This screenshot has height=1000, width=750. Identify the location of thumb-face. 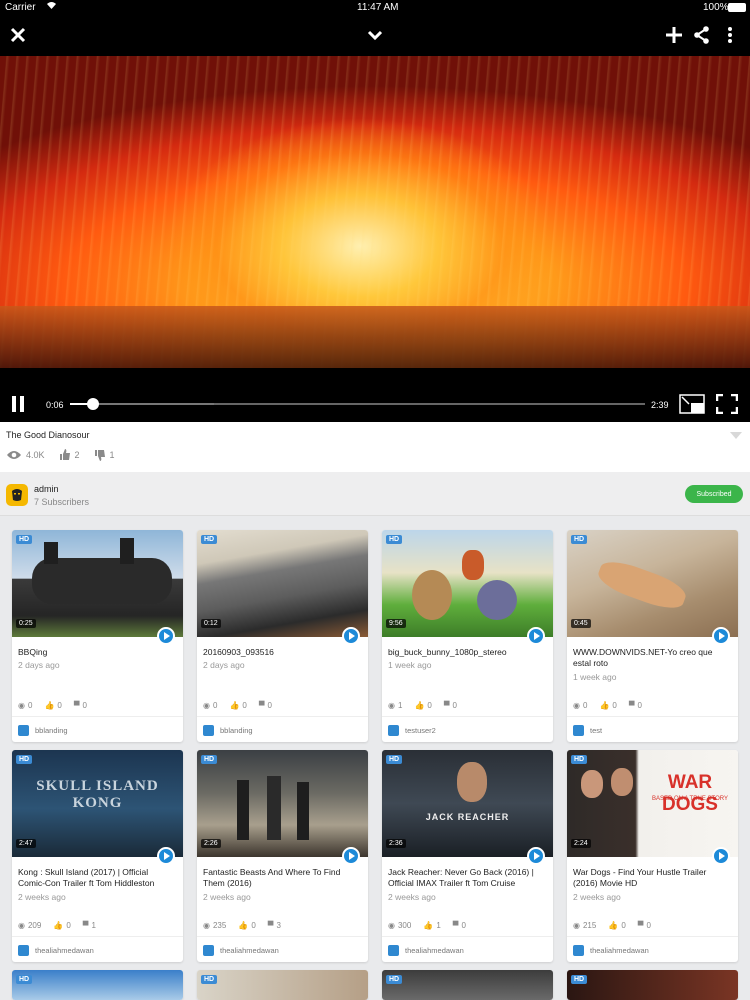
(472, 782).